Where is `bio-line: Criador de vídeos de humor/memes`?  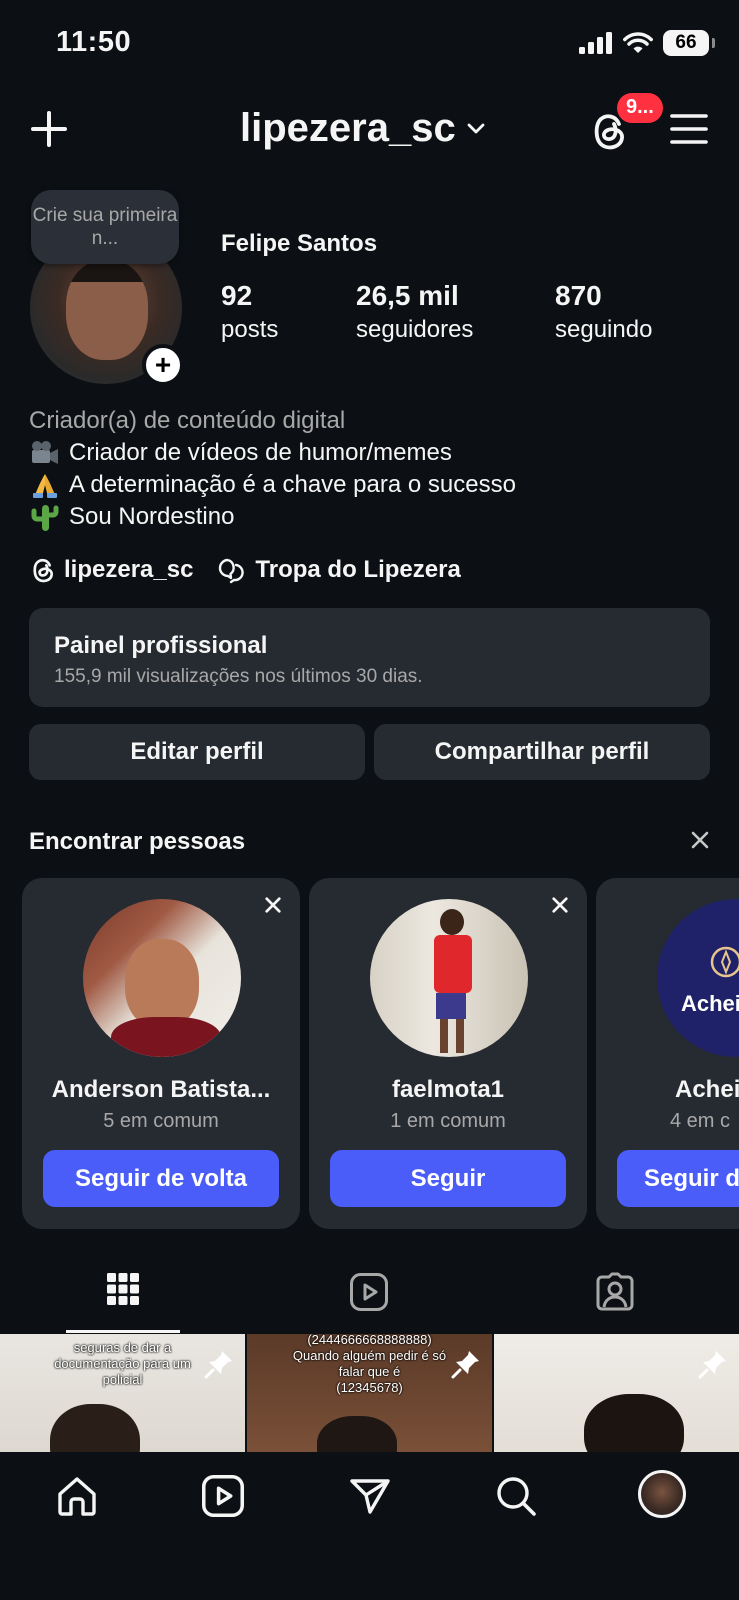 bio-line: Criador de vídeos de humor/memes is located at coordinates (272, 453).